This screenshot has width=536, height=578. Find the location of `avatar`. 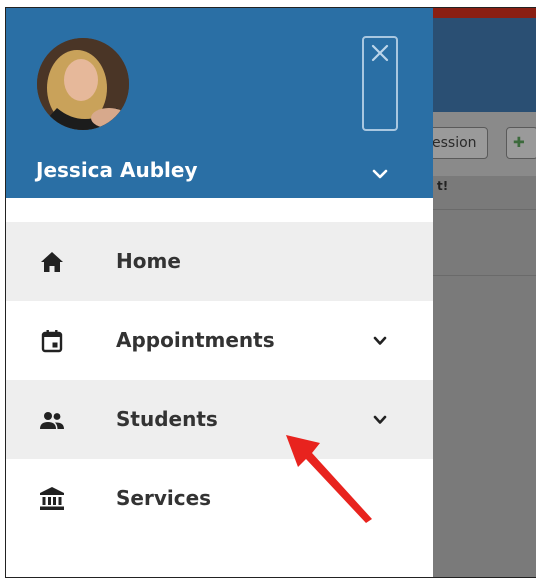

avatar is located at coordinates (83, 84).